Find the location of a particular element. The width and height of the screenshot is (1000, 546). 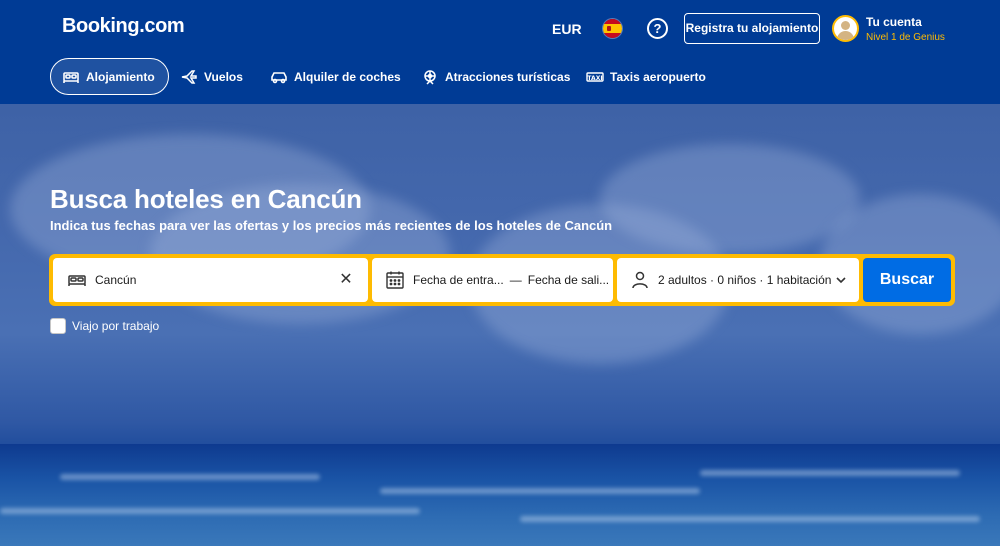

attraction-icon is located at coordinates (430, 77).